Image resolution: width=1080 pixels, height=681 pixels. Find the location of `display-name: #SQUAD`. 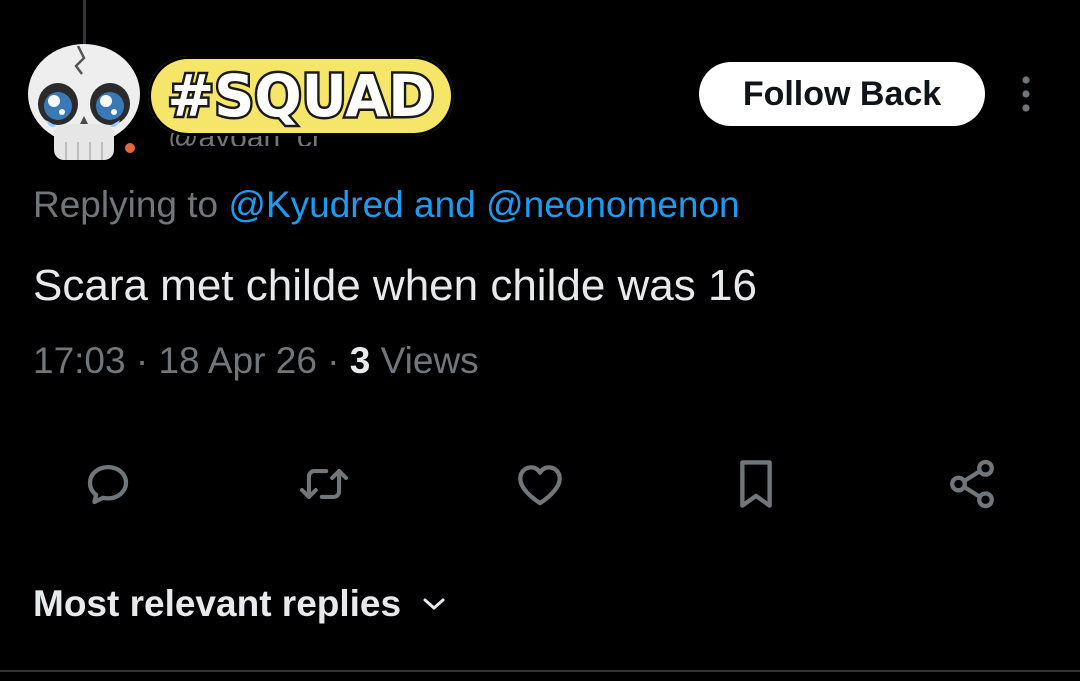

display-name: #SQUAD is located at coordinates (301, 96).